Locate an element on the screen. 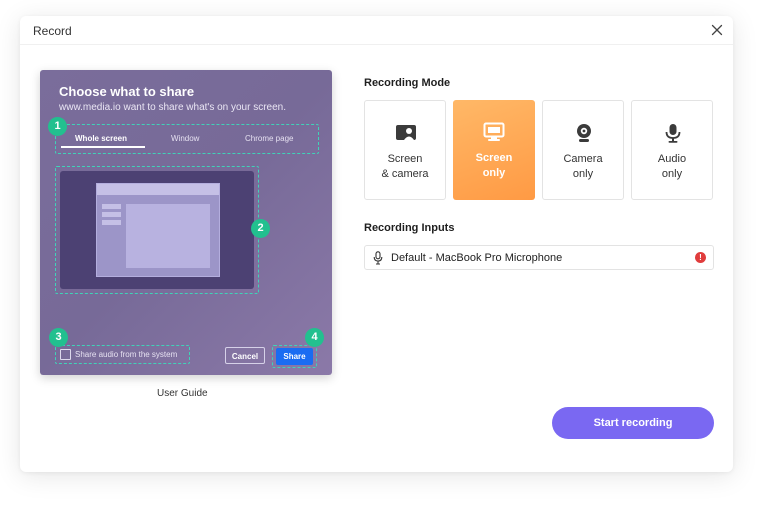  mode-label: Screen & camera is located at coordinates (405, 166).